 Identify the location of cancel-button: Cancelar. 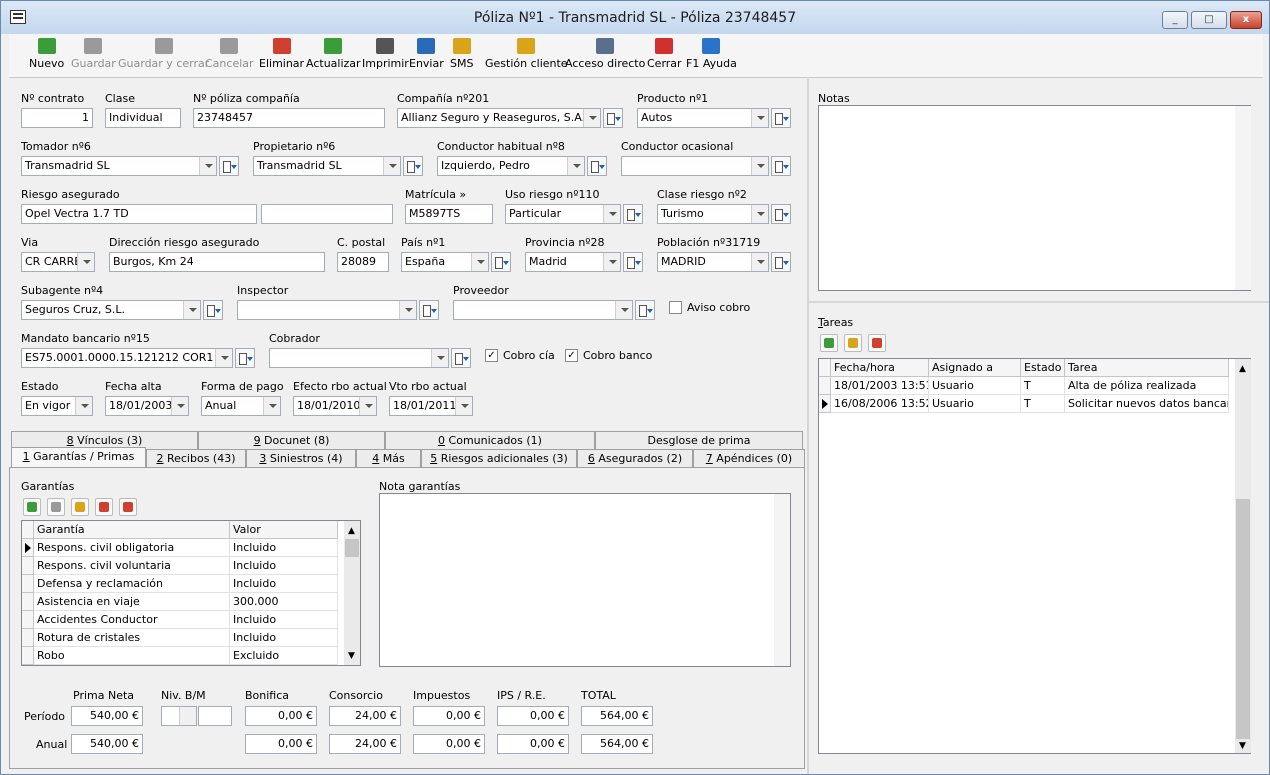
(229, 54).